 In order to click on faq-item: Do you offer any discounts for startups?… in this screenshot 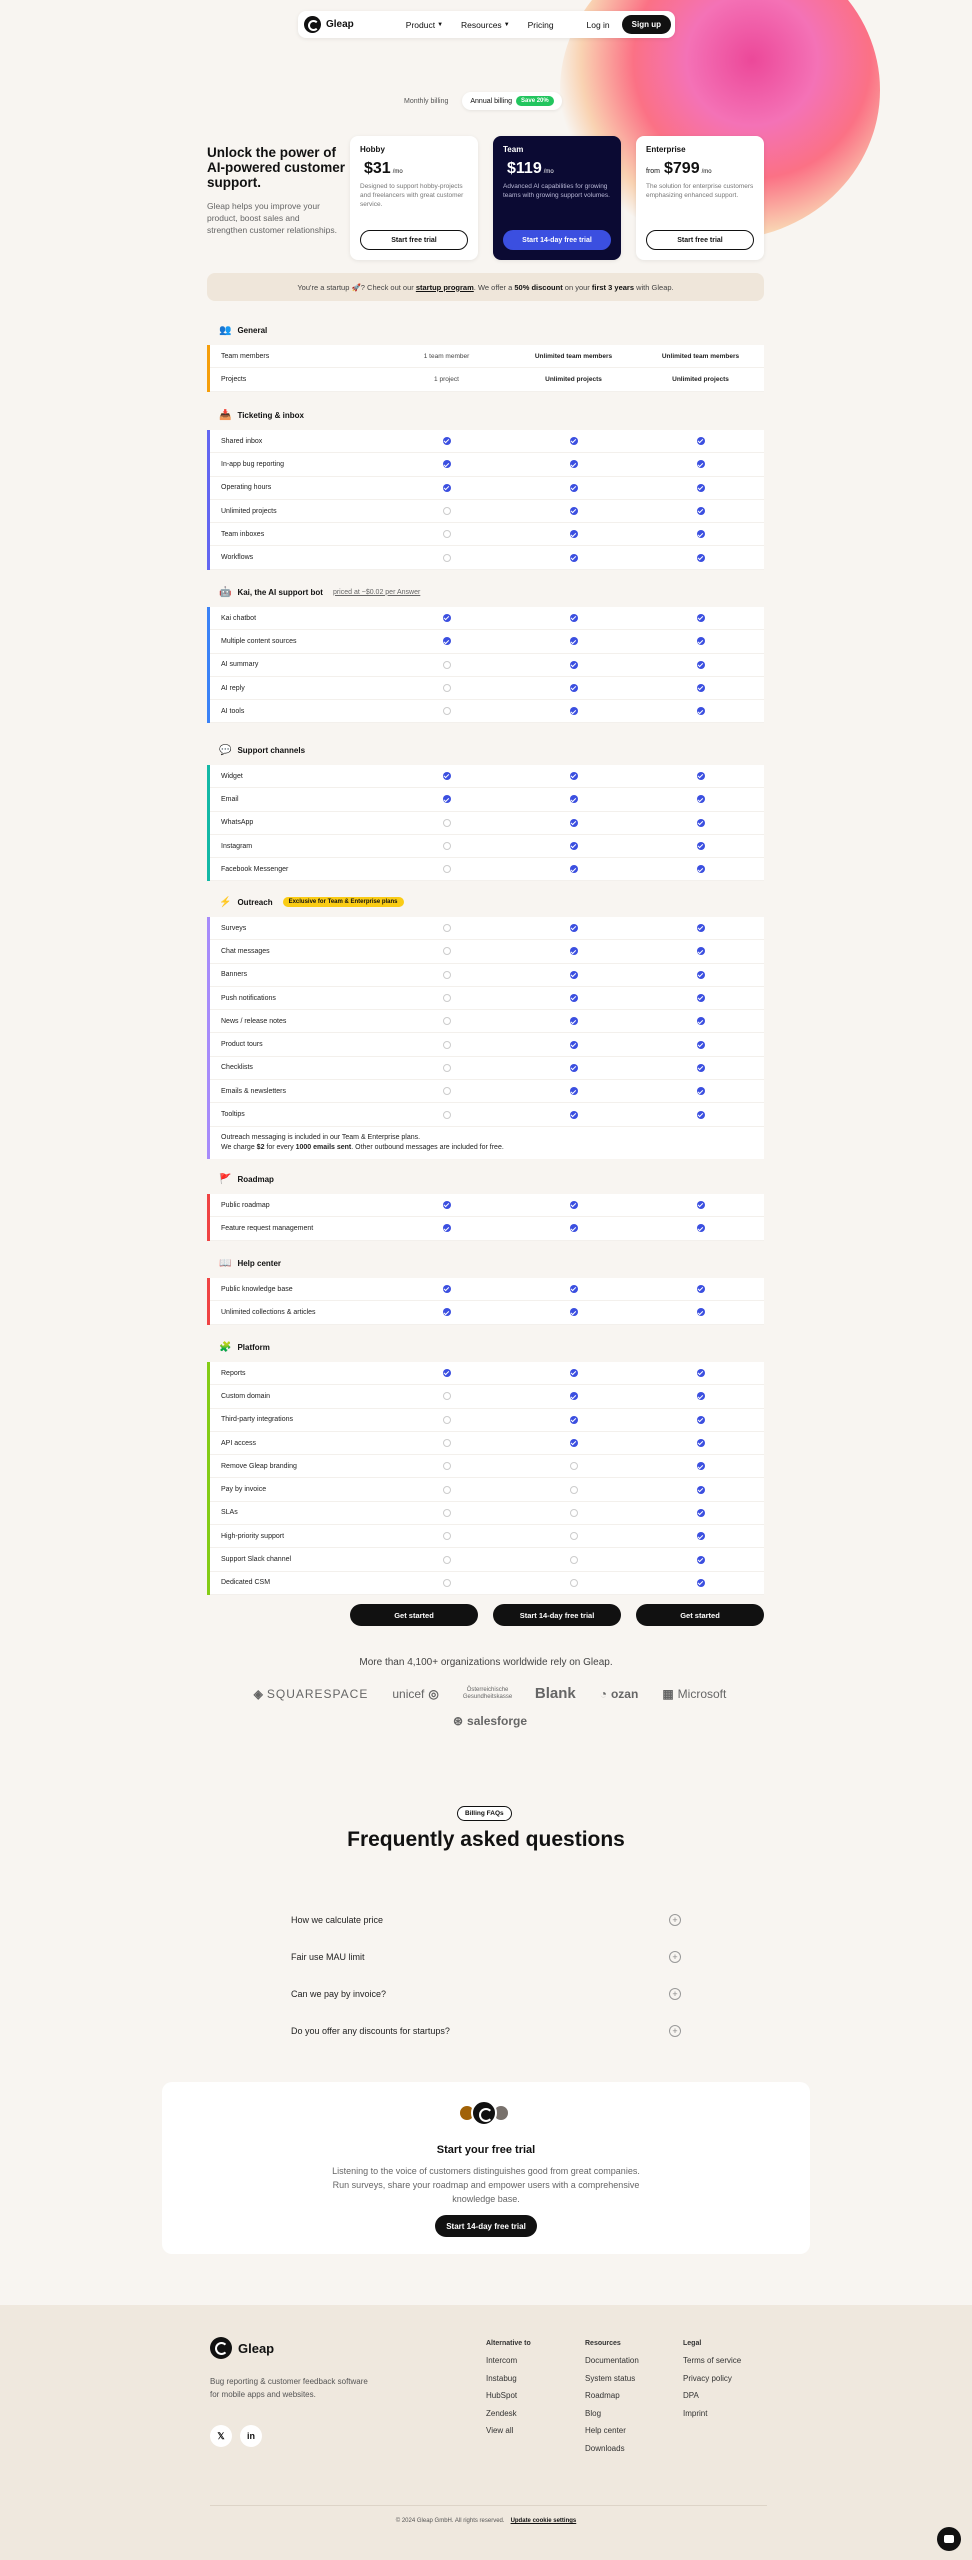, I will do `click(486, 2031)`.